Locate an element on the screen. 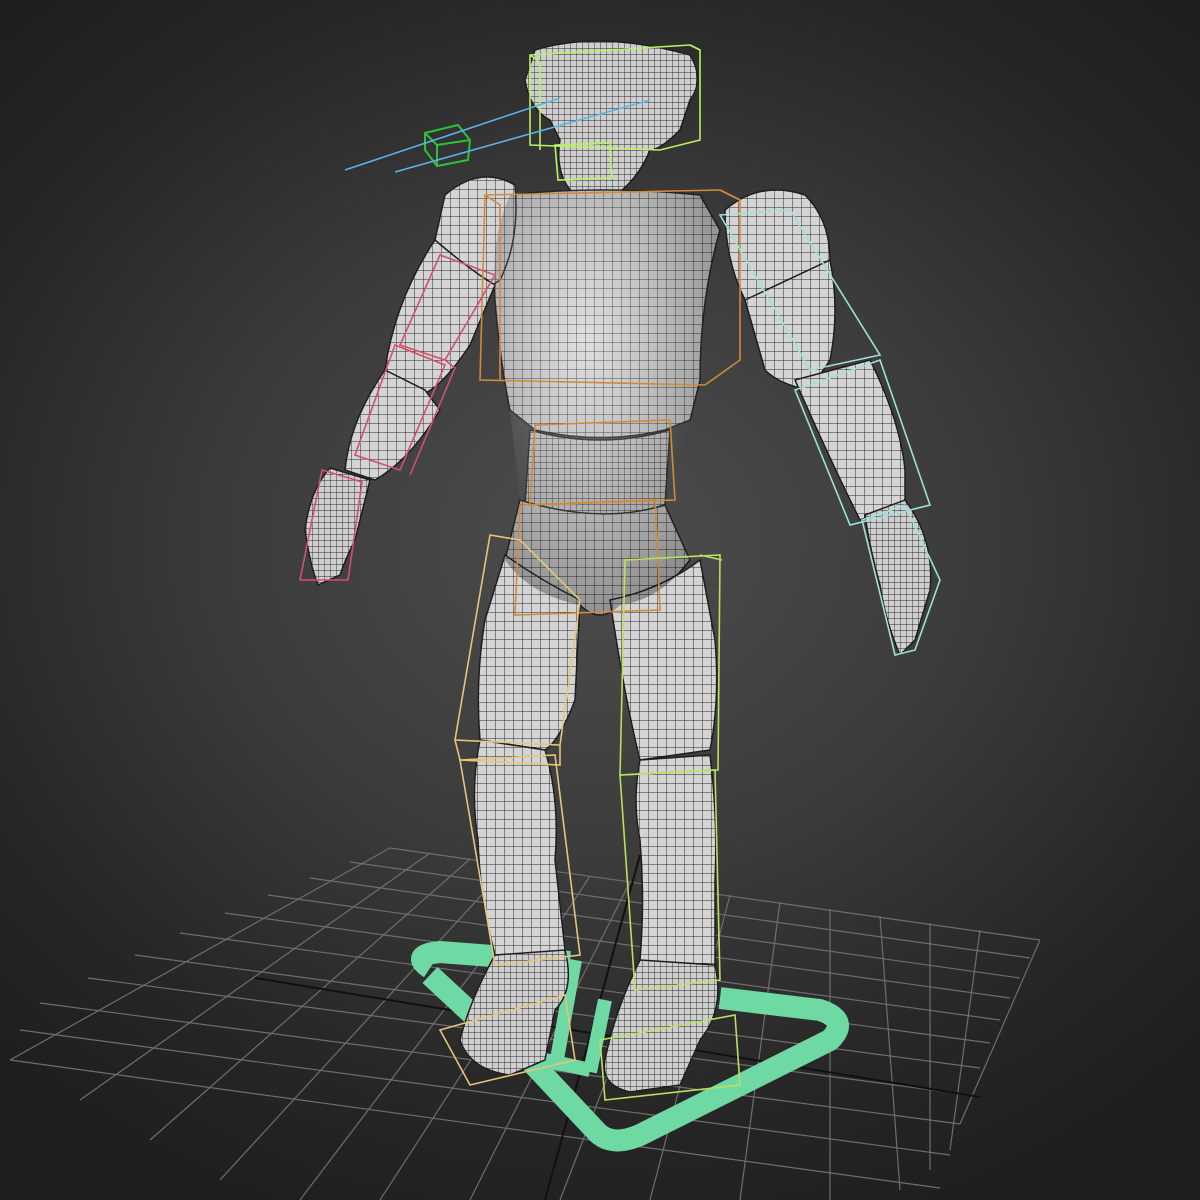  left-hand-mesh is located at coordinates (337, 527).